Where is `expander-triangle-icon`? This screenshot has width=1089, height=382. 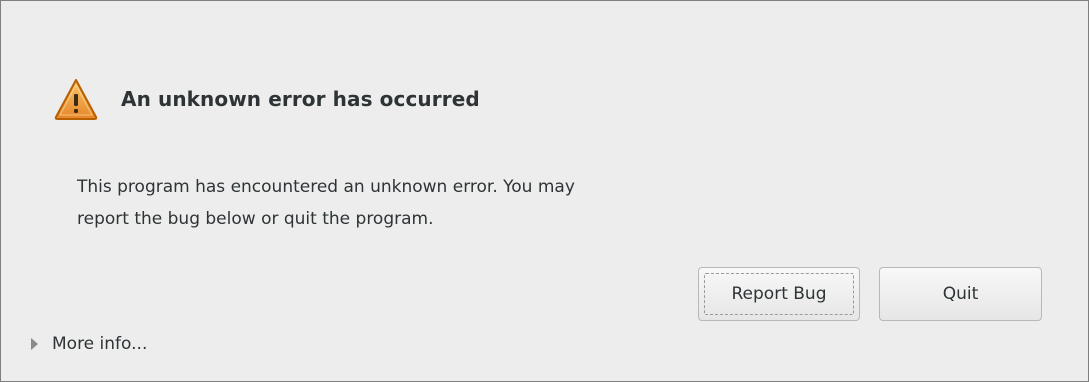 expander-triangle-icon is located at coordinates (34, 344).